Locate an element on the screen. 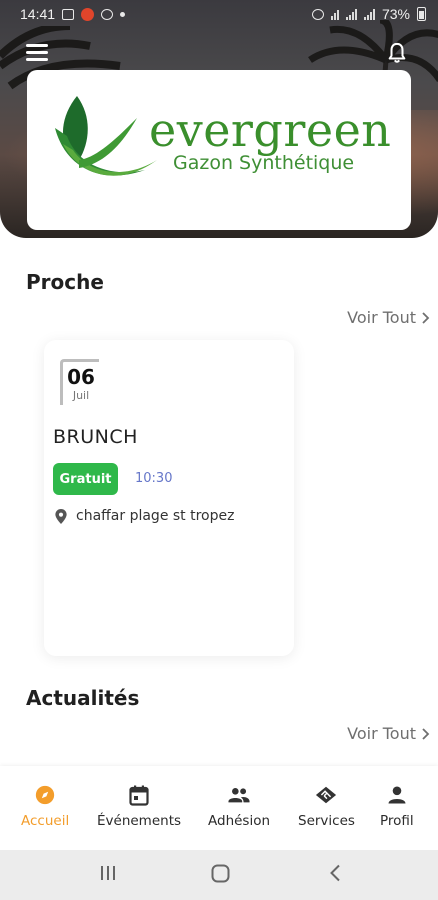 The image size is (438, 900). nav-item-services: Services is located at coordinates (326, 806).